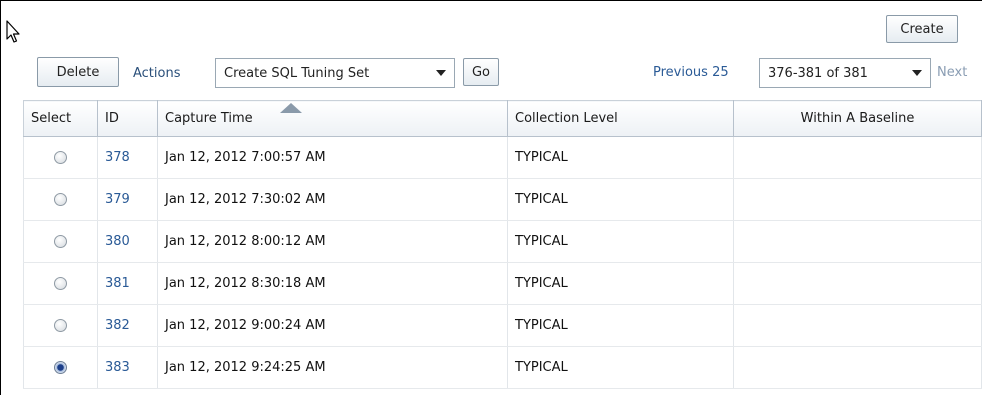 The width and height of the screenshot is (982, 395). I want to click on column-header-capture-time: Capture Time, so click(332, 118).